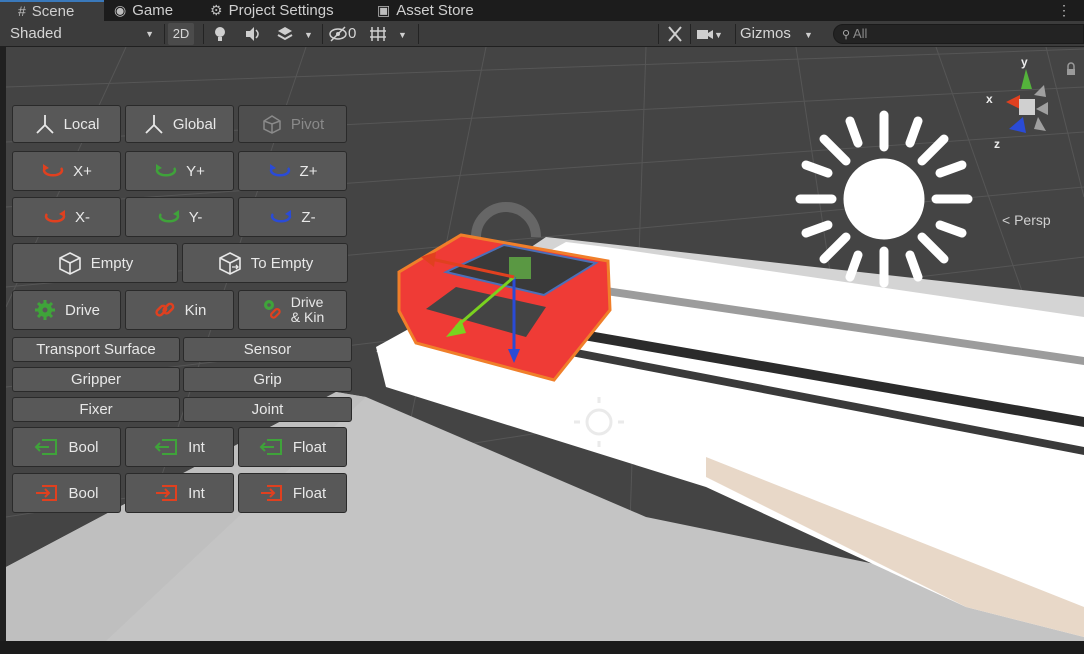 This screenshot has width=1084, height=654. What do you see at coordinates (143, 10) in the screenshot?
I see `tab-game: ◉ Game` at bounding box center [143, 10].